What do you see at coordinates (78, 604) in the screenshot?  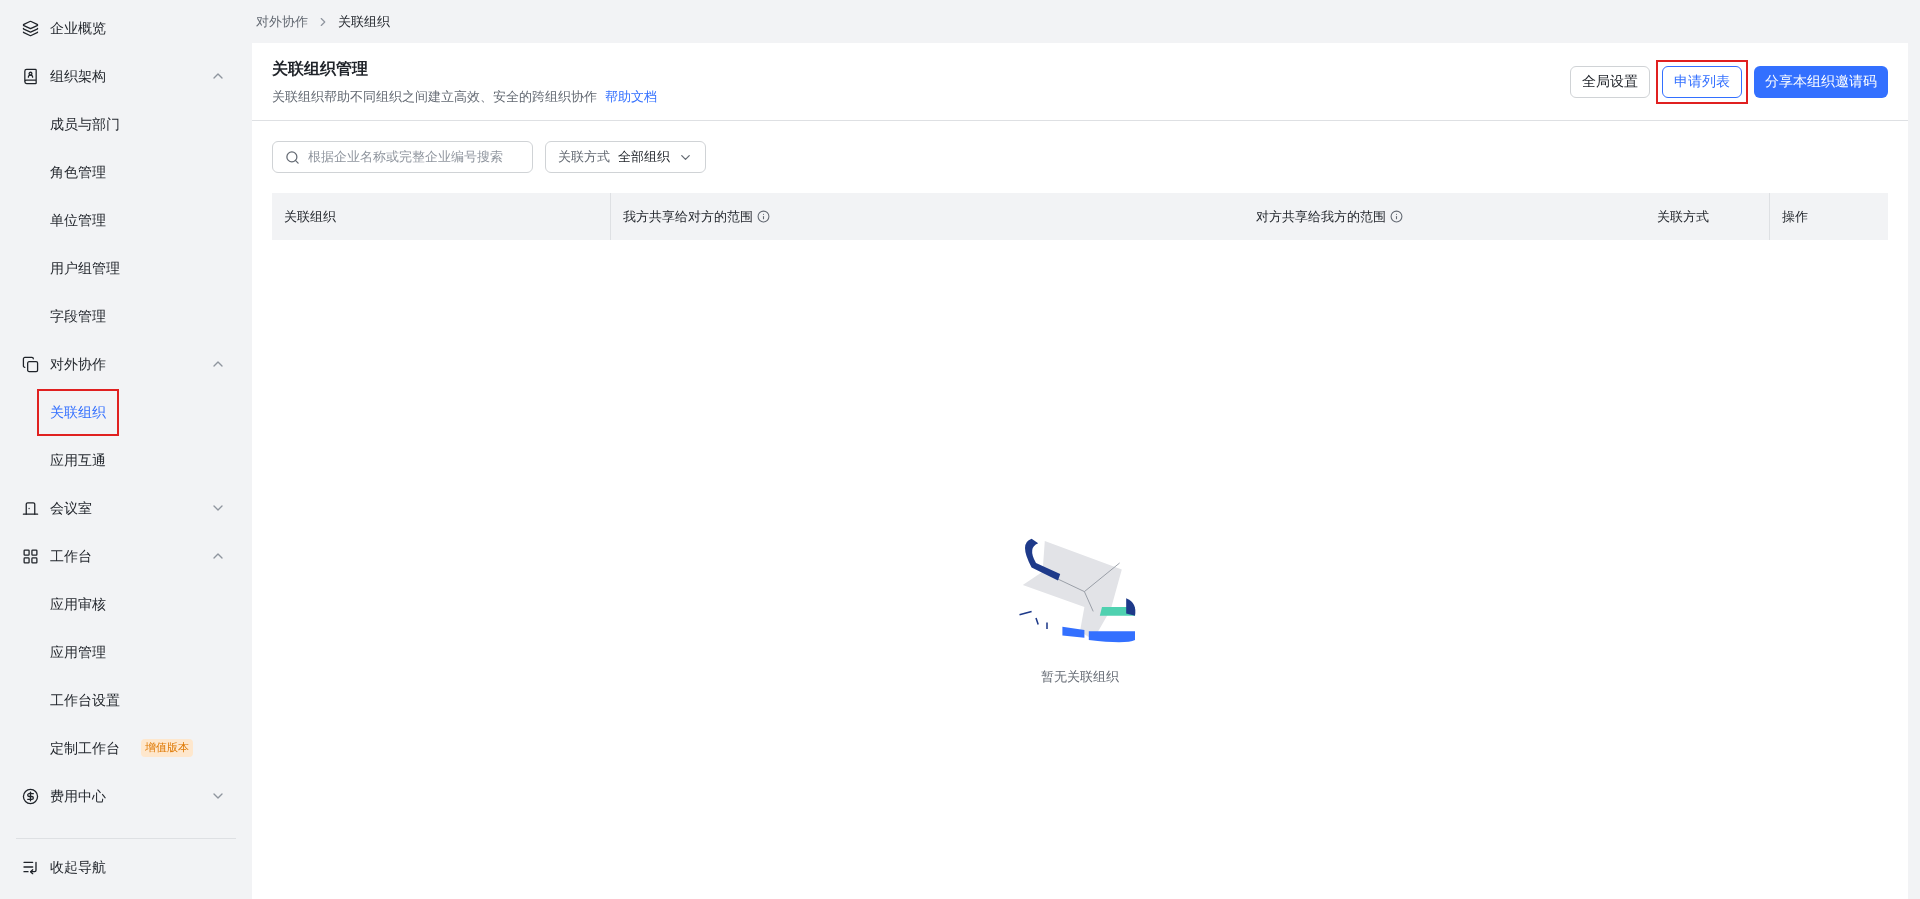 I see `sidebar-item: 应用审核` at bounding box center [78, 604].